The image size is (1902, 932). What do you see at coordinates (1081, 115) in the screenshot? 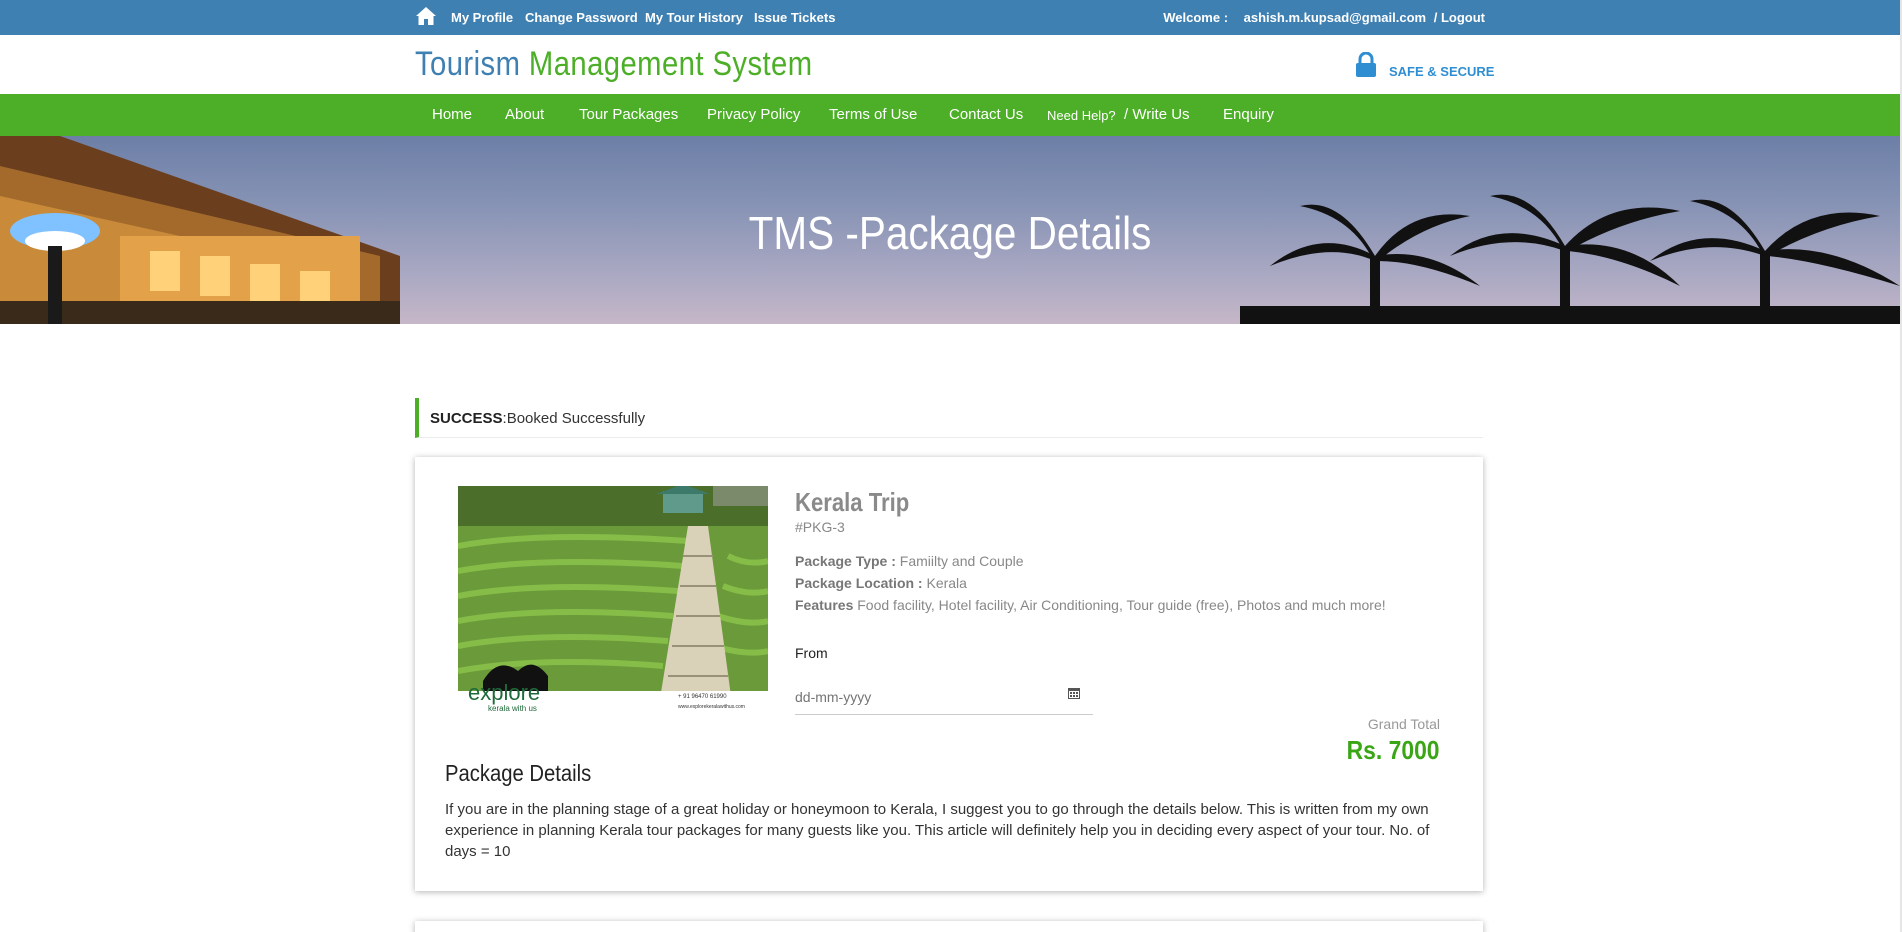
I see `nav-need-help: Need Help?` at bounding box center [1081, 115].